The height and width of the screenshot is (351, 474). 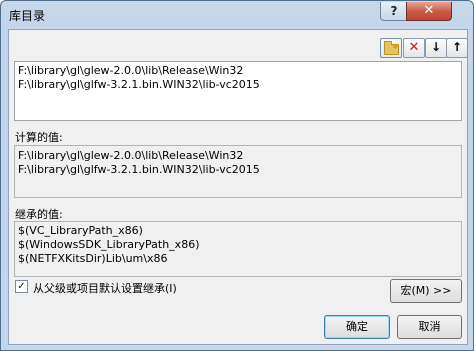 I want to click on arrow-down-icon: ↓, so click(x=436, y=47).